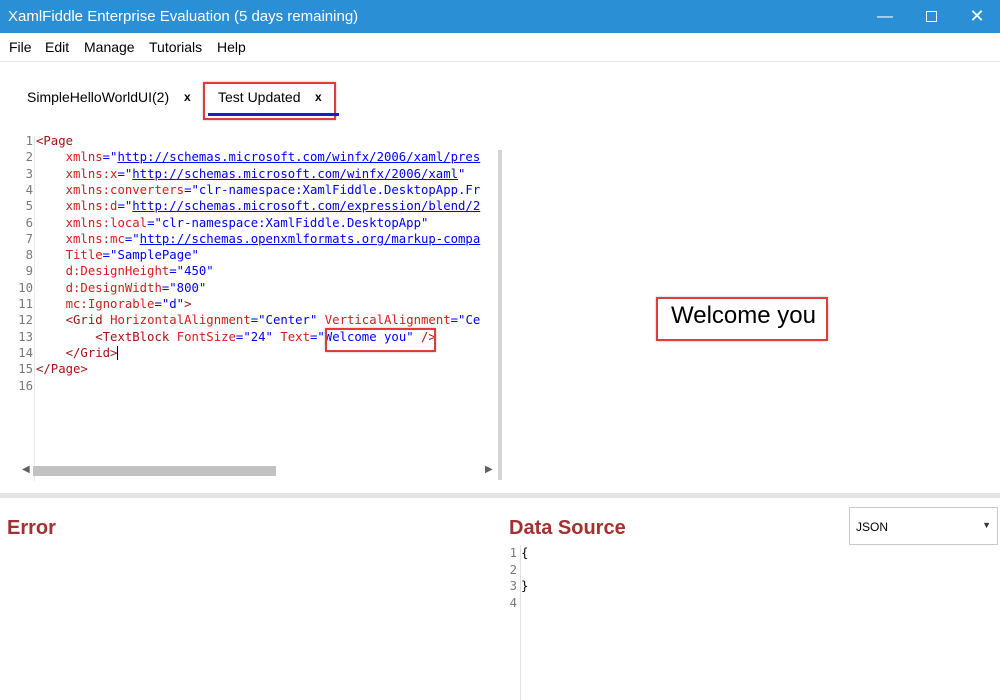  I want to click on code-token: ="800", so click(184, 287).